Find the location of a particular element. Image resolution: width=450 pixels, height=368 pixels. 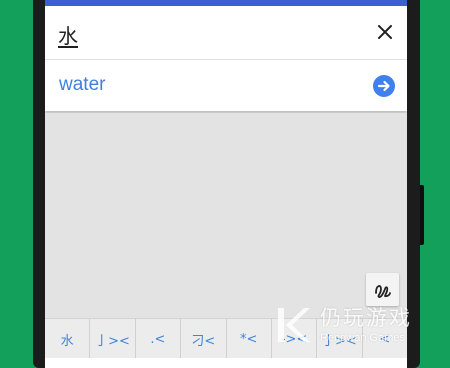

suggestion-item: 水 is located at coordinates (68, 339).